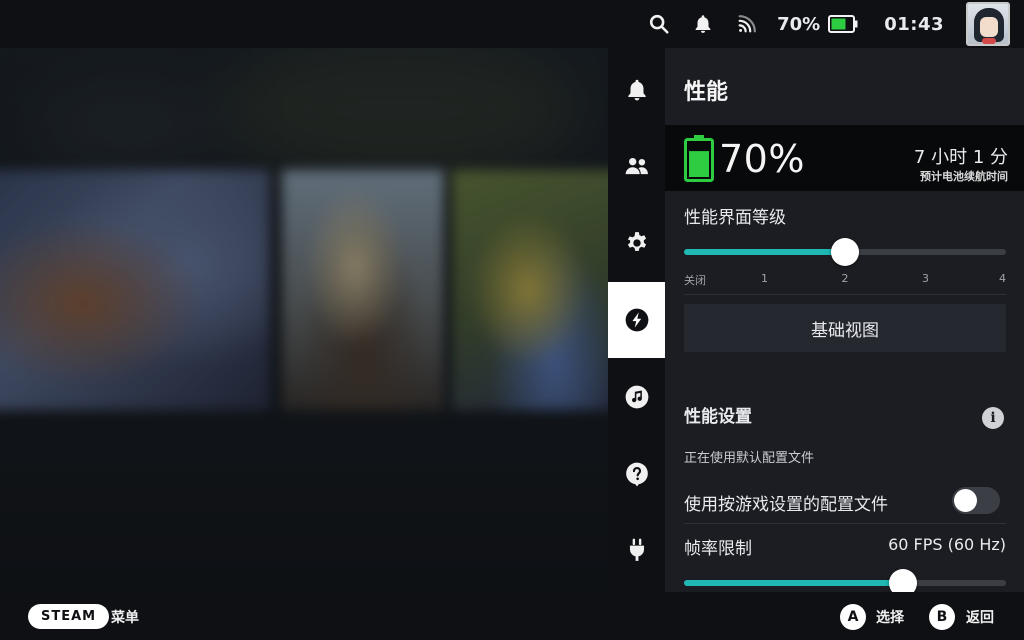 This screenshot has width=1024, height=640. Describe the element at coordinates (925, 278) in the screenshot. I see `slider-tick-label: 3` at that location.